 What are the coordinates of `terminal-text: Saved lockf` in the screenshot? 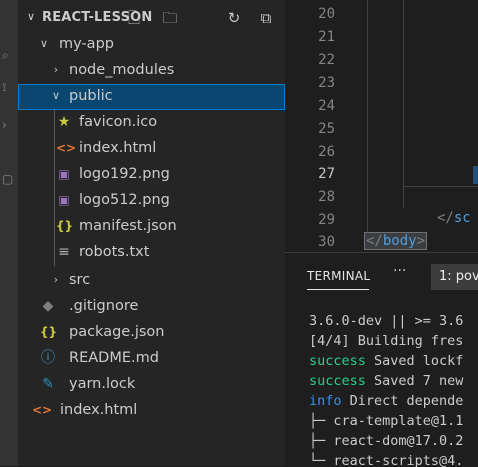 It's located at (414, 361).